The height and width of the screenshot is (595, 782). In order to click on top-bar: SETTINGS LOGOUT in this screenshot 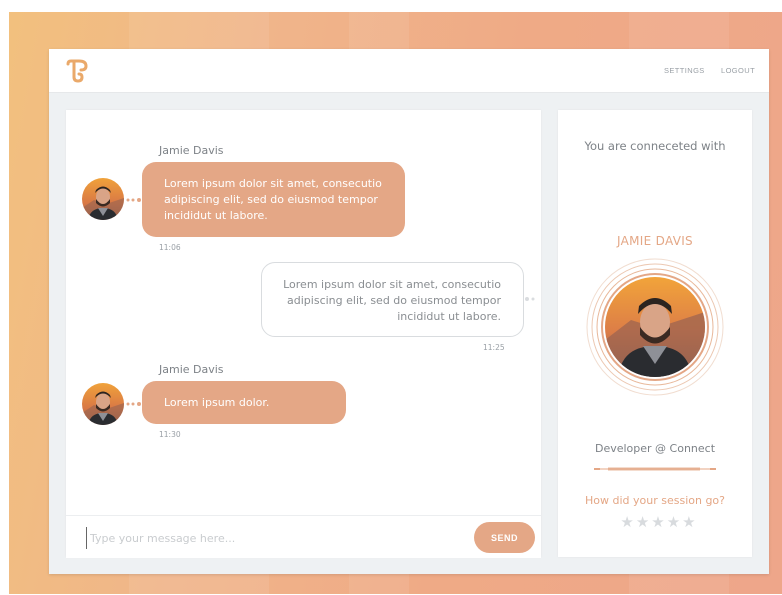, I will do `click(409, 71)`.